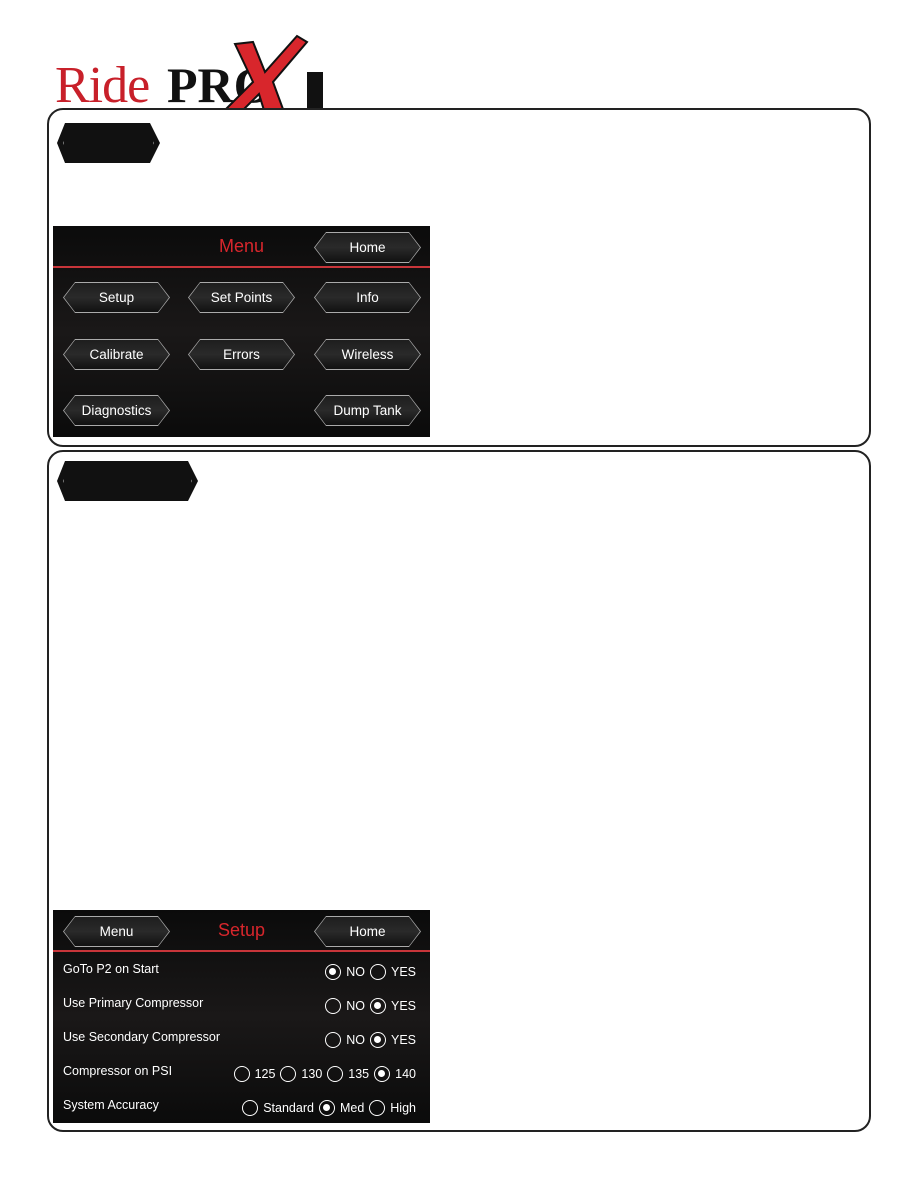 This screenshot has width=918, height=1188. I want to click on dump-tank-button: Dump Tank, so click(367, 410).